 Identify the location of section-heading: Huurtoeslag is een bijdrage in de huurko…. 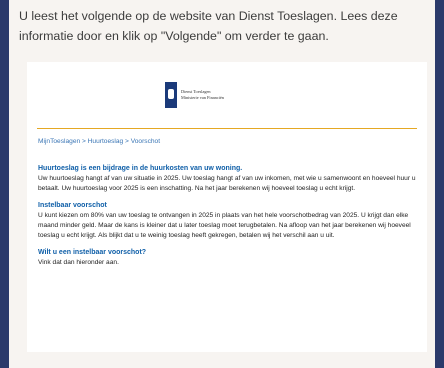
(140, 168).